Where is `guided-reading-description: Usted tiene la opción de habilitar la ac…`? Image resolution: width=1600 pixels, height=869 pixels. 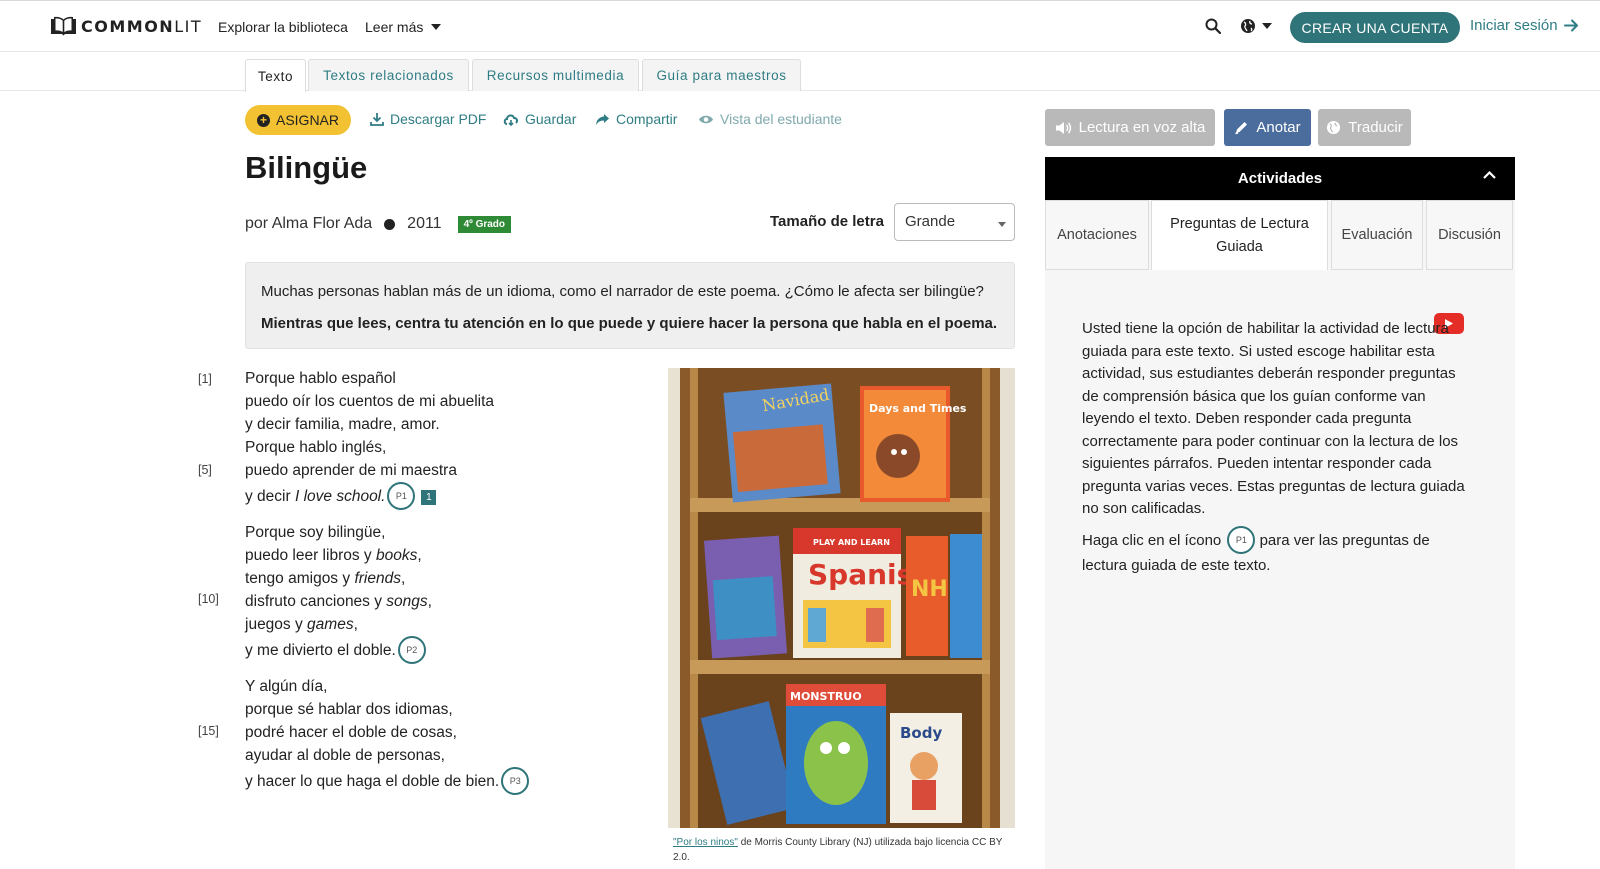
guided-reading-description: Usted tiene la opción de habilitar la ac… is located at coordinates (1273, 418).